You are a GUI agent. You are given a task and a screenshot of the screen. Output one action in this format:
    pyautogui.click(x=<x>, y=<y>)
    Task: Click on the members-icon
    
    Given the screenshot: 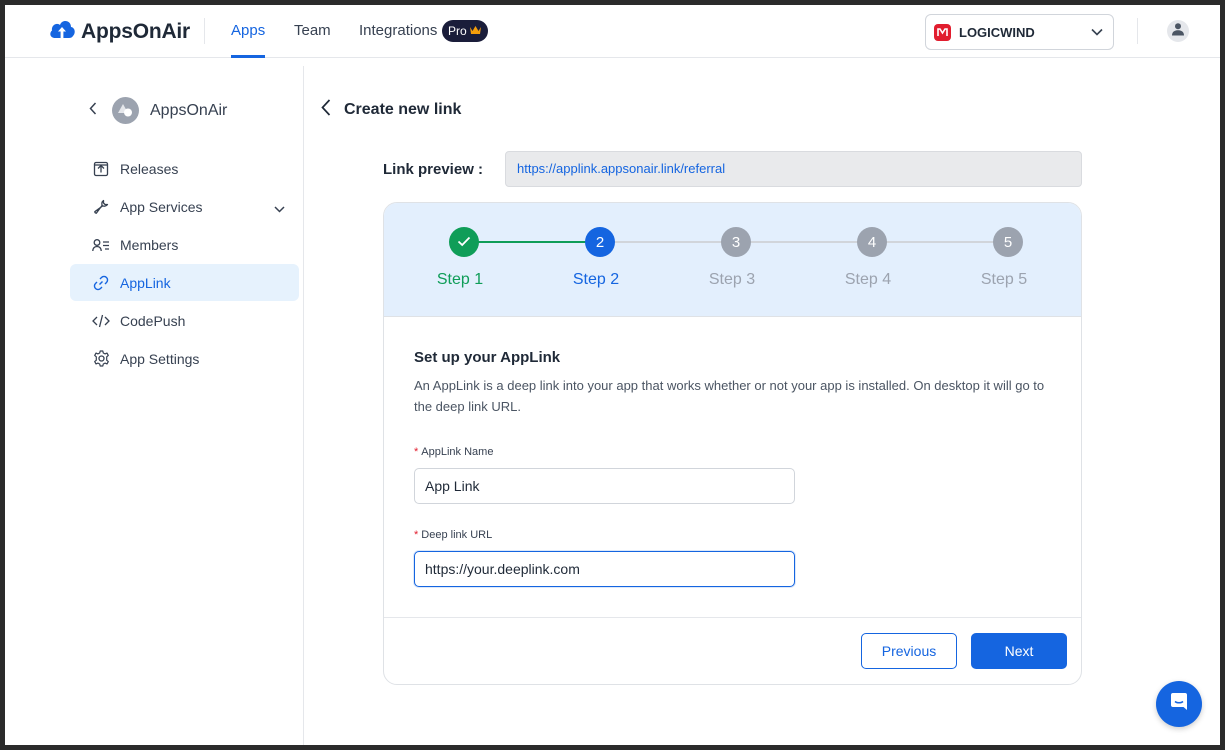 What is the action you would take?
    pyautogui.click(x=101, y=245)
    